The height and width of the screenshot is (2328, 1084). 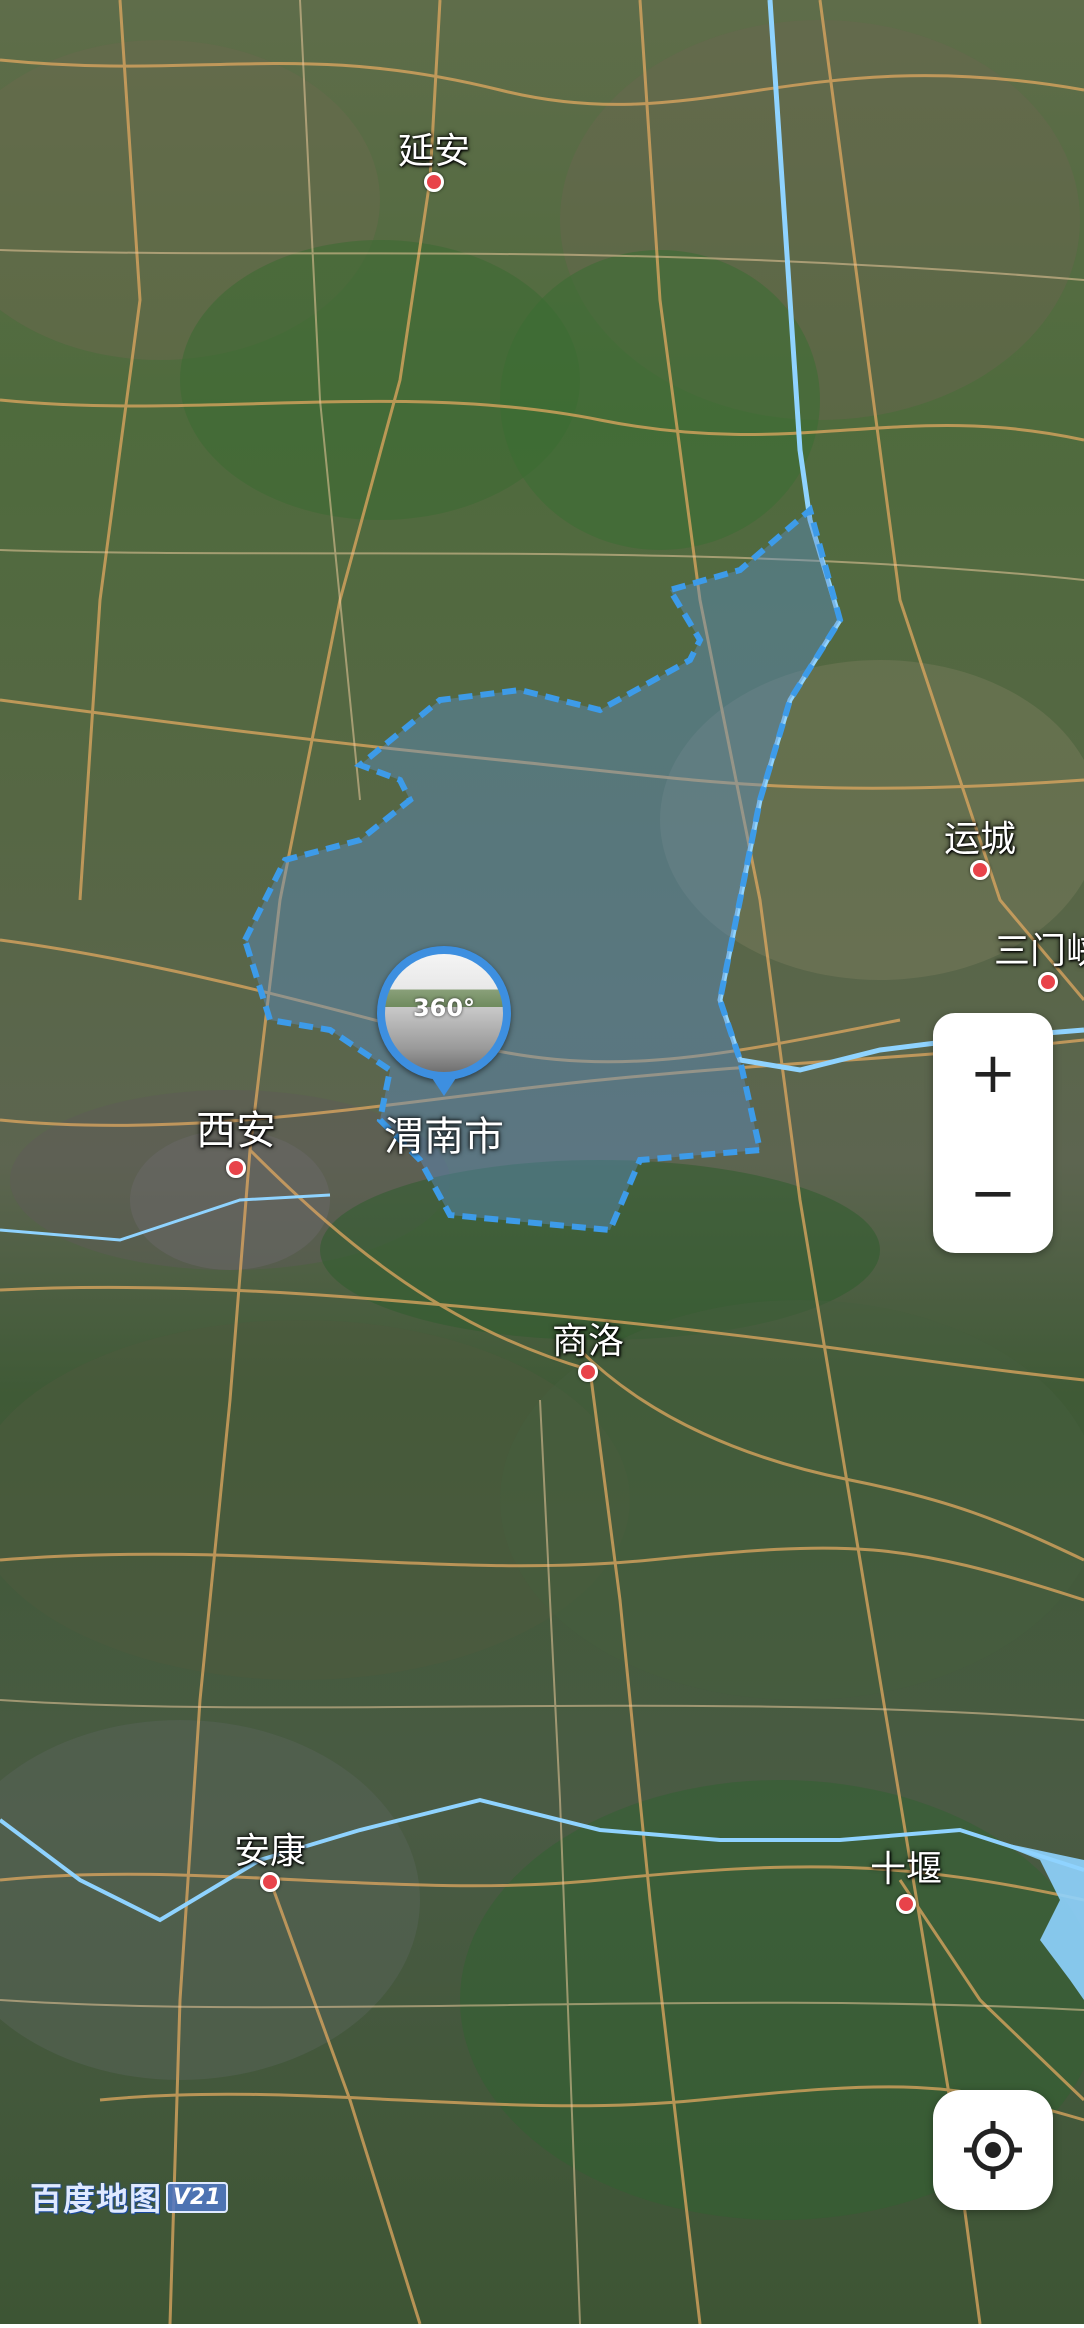 I want to click on city-marker-xian, so click(x=236, y=1168).